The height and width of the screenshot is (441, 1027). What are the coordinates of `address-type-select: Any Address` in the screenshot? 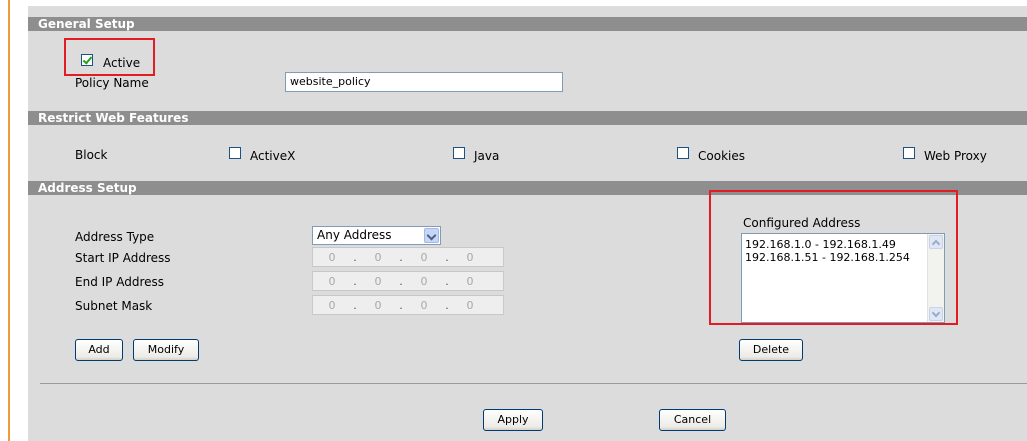 It's located at (376, 235).